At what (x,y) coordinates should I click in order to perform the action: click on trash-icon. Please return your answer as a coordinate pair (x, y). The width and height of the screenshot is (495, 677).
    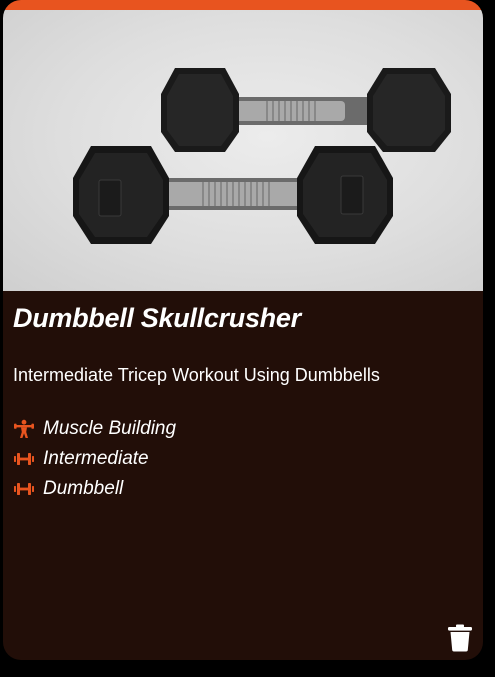
    Looking at the image, I should click on (460, 638).